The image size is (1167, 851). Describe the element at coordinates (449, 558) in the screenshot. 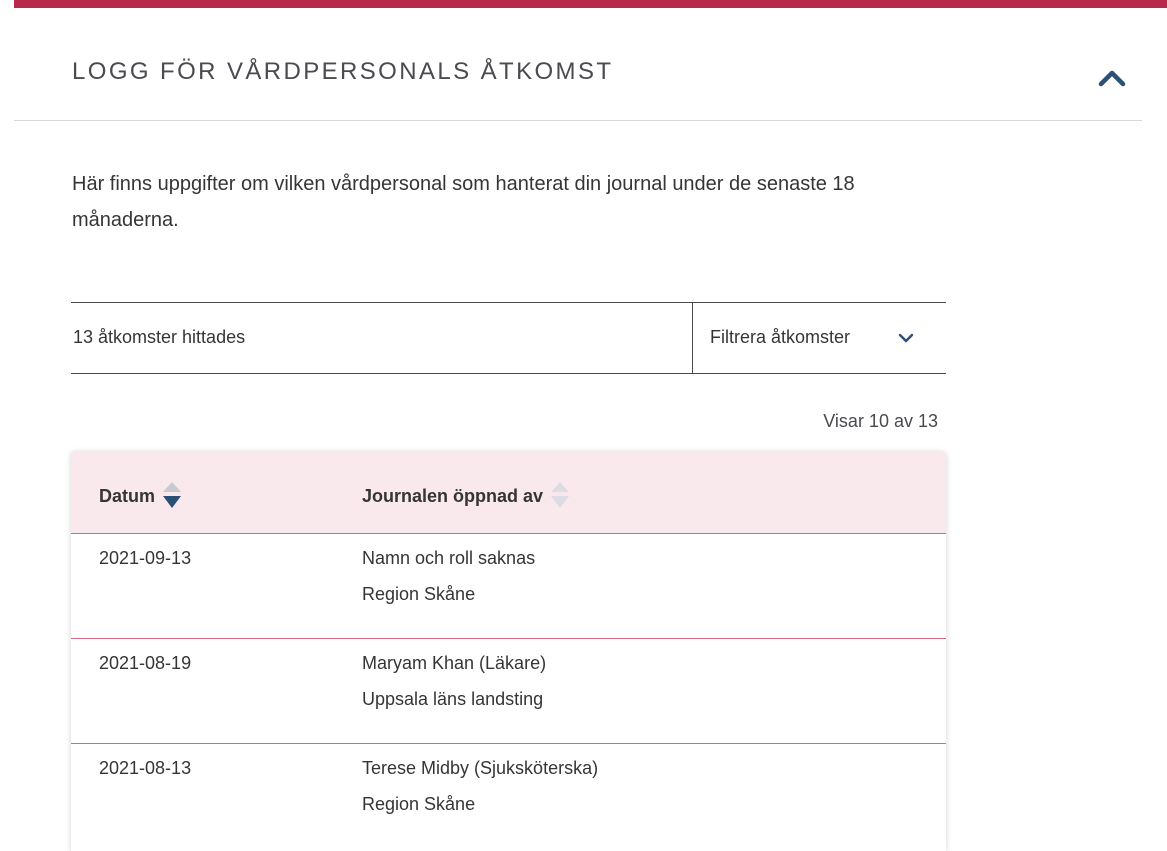

I see `accessor-name: Namn och roll saknas` at that location.